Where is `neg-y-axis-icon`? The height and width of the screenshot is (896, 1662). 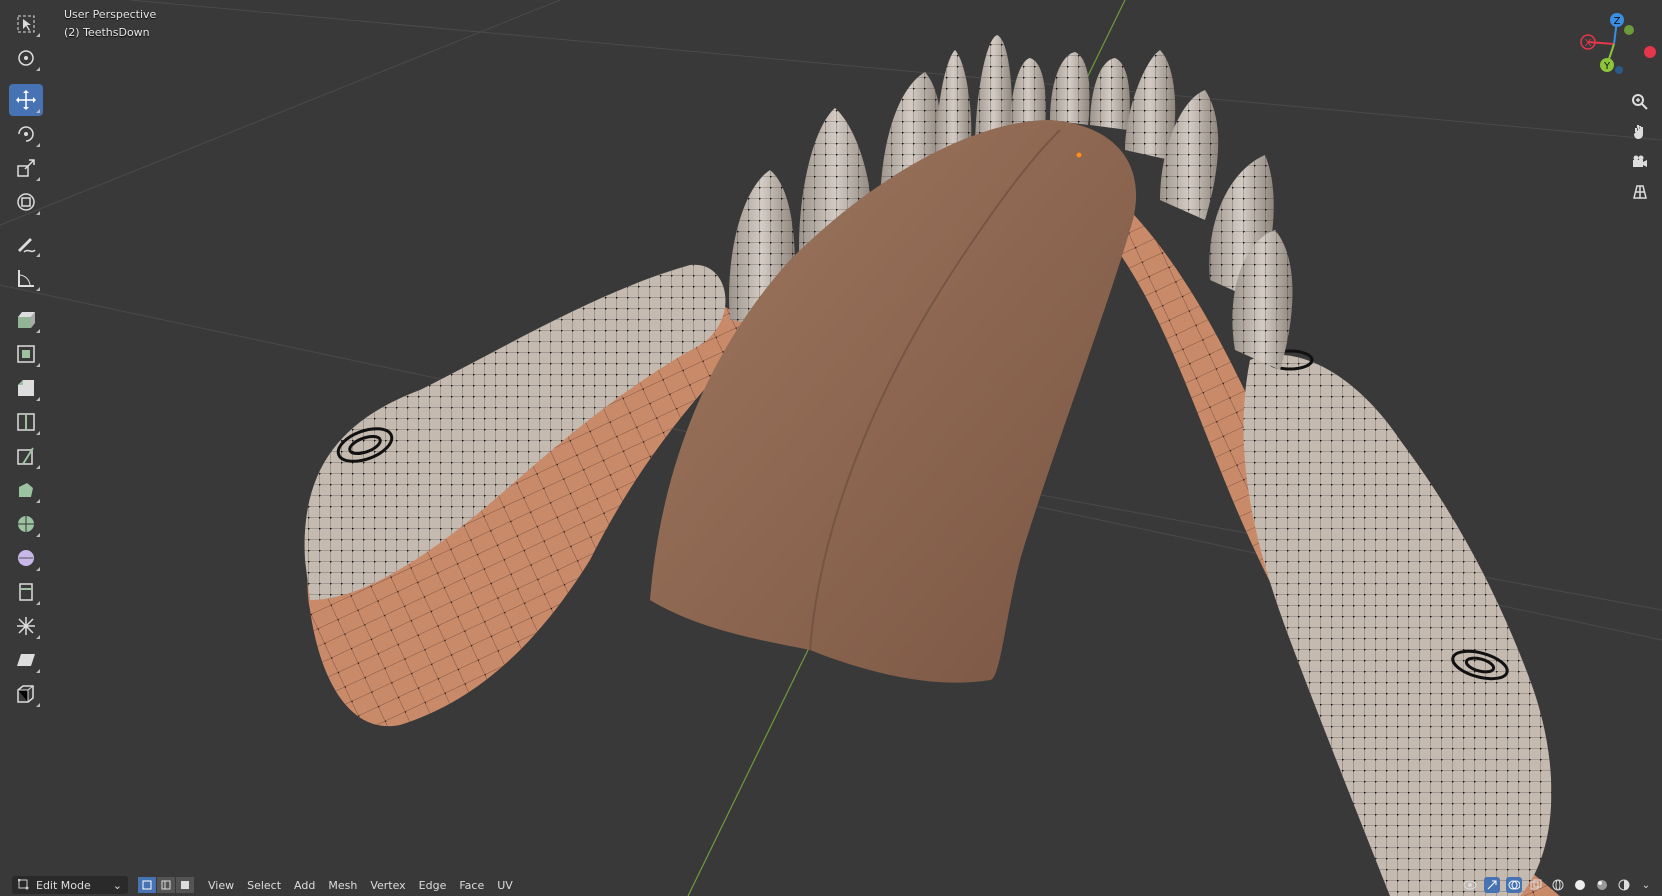 neg-y-axis-icon is located at coordinates (1629, 30).